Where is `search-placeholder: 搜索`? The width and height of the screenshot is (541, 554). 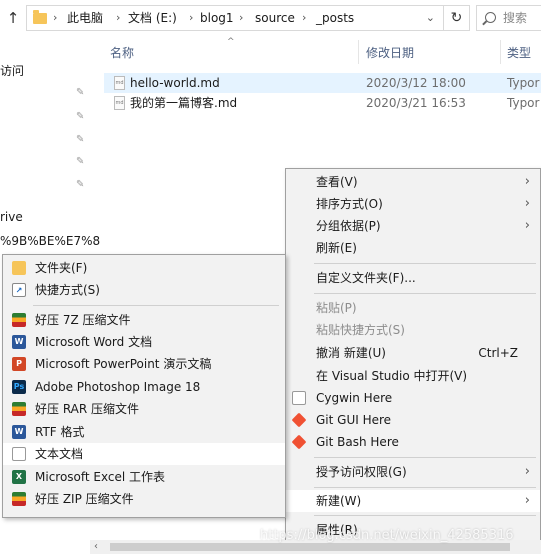 search-placeholder: 搜索 is located at coordinates (515, 18).